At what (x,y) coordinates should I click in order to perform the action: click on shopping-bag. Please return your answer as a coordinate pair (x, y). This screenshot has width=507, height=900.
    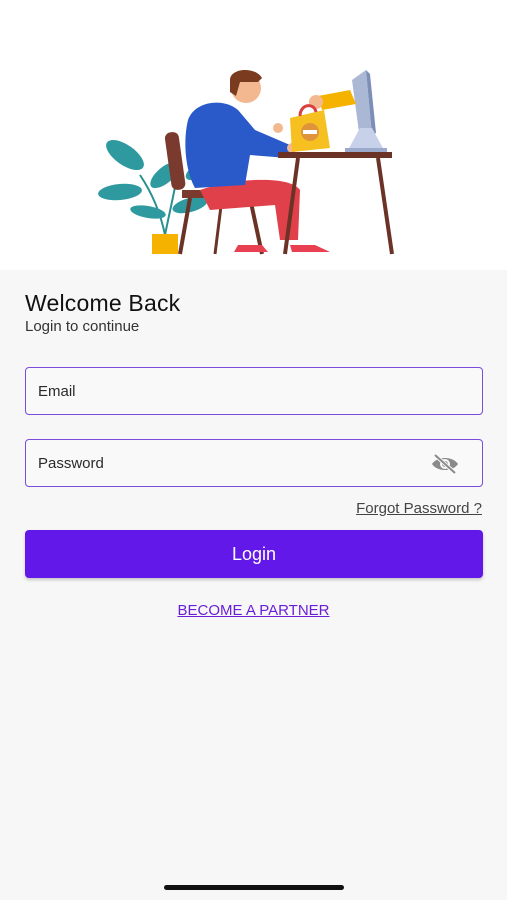
    Looking at the image, I should click on (323, 121).